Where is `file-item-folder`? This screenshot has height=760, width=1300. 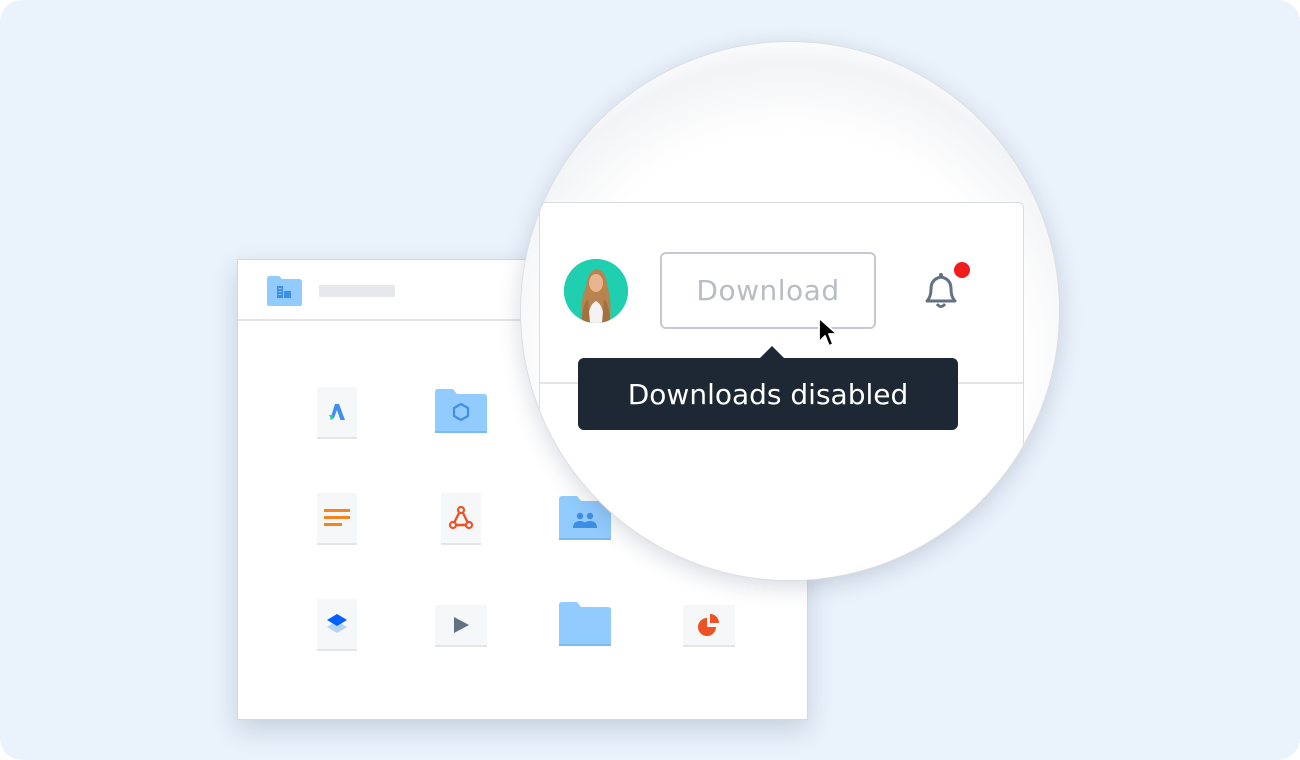
file-item-folder is located at coordinates (585, 626).